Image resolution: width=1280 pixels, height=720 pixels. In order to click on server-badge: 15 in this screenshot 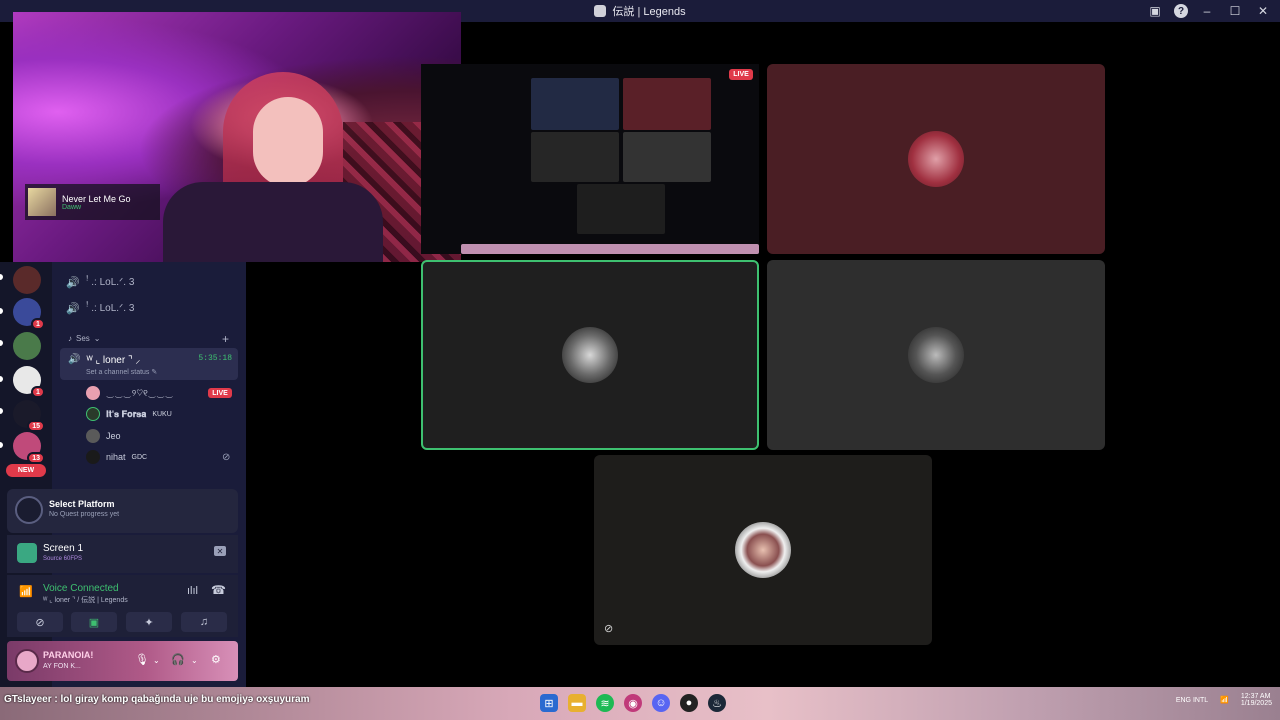, I will do `click(36, 426)`.